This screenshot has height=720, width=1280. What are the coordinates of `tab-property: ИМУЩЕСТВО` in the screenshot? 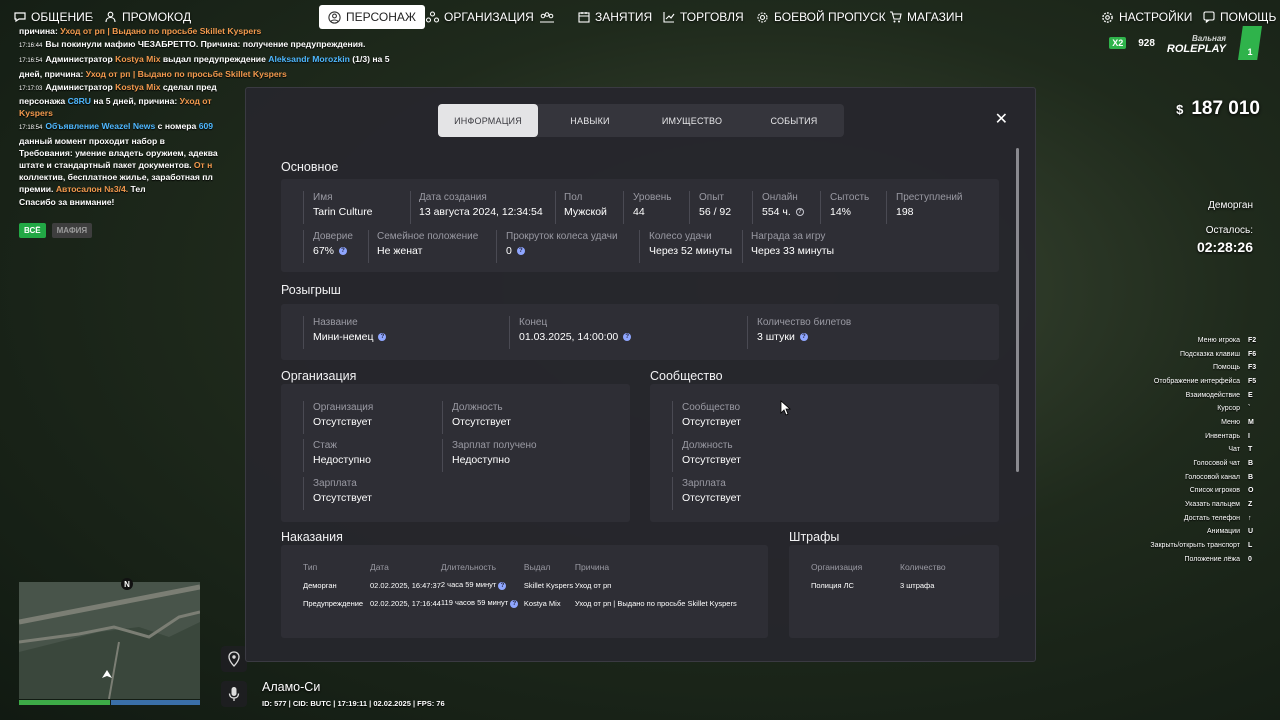 It's located at (692, 120).